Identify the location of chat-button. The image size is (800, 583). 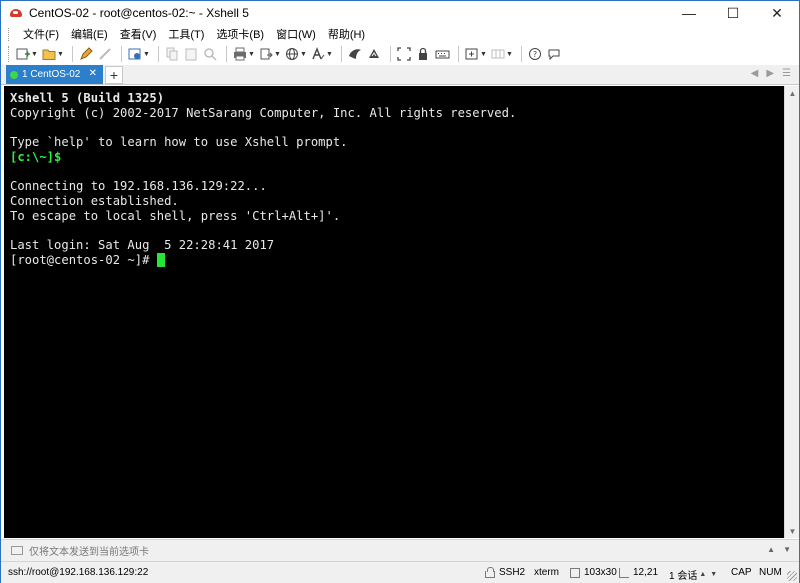
(554, 54).